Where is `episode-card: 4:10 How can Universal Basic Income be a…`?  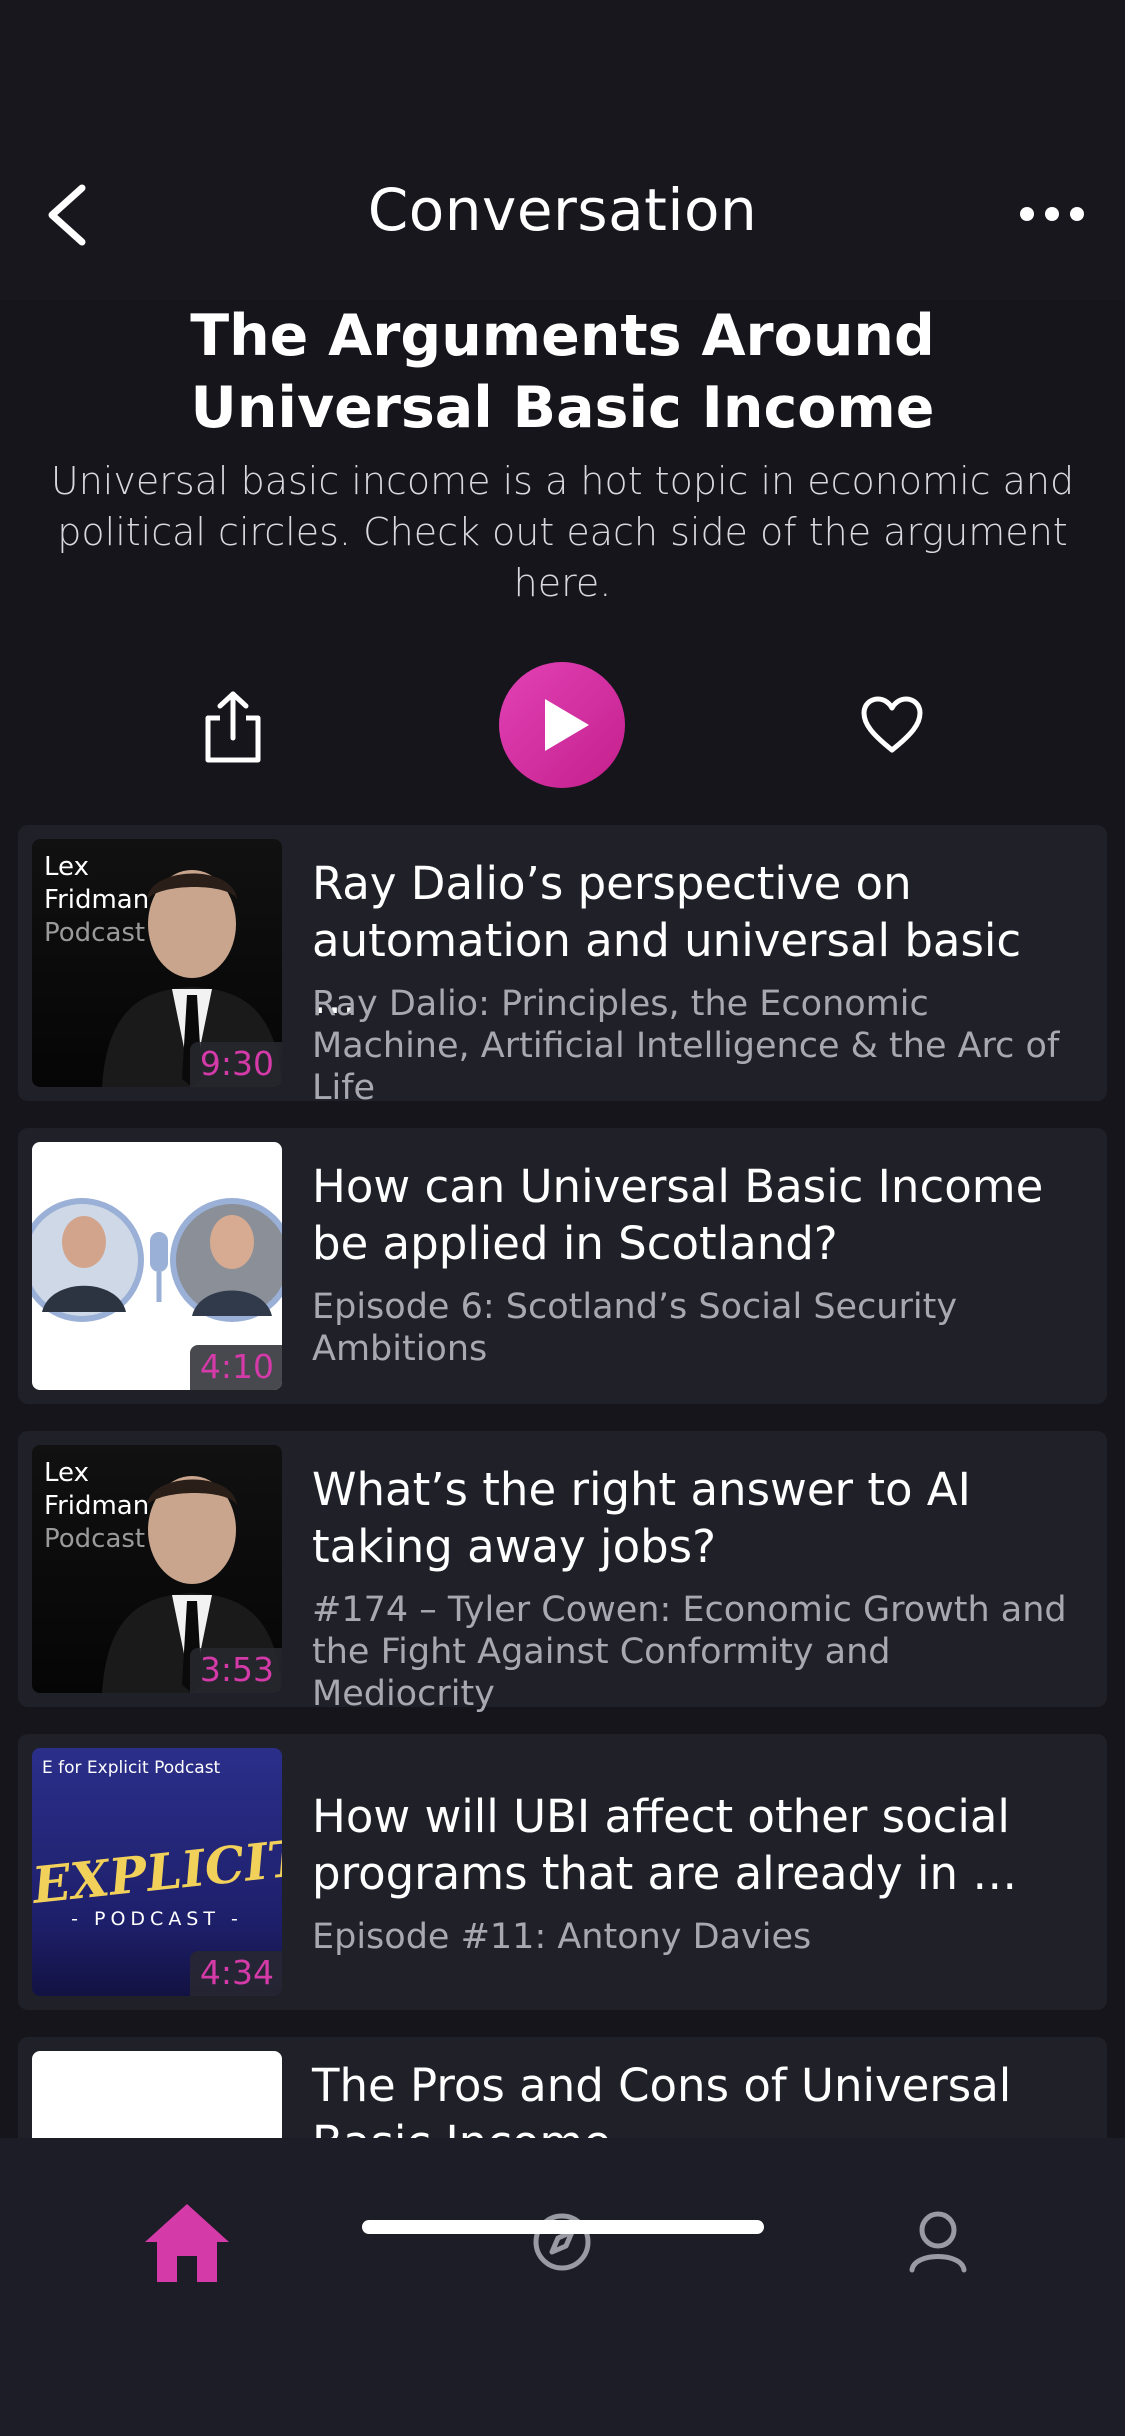 episode-card: 4:10 How can Universal Basic Income be a… is located at coordinates (562, 1266).